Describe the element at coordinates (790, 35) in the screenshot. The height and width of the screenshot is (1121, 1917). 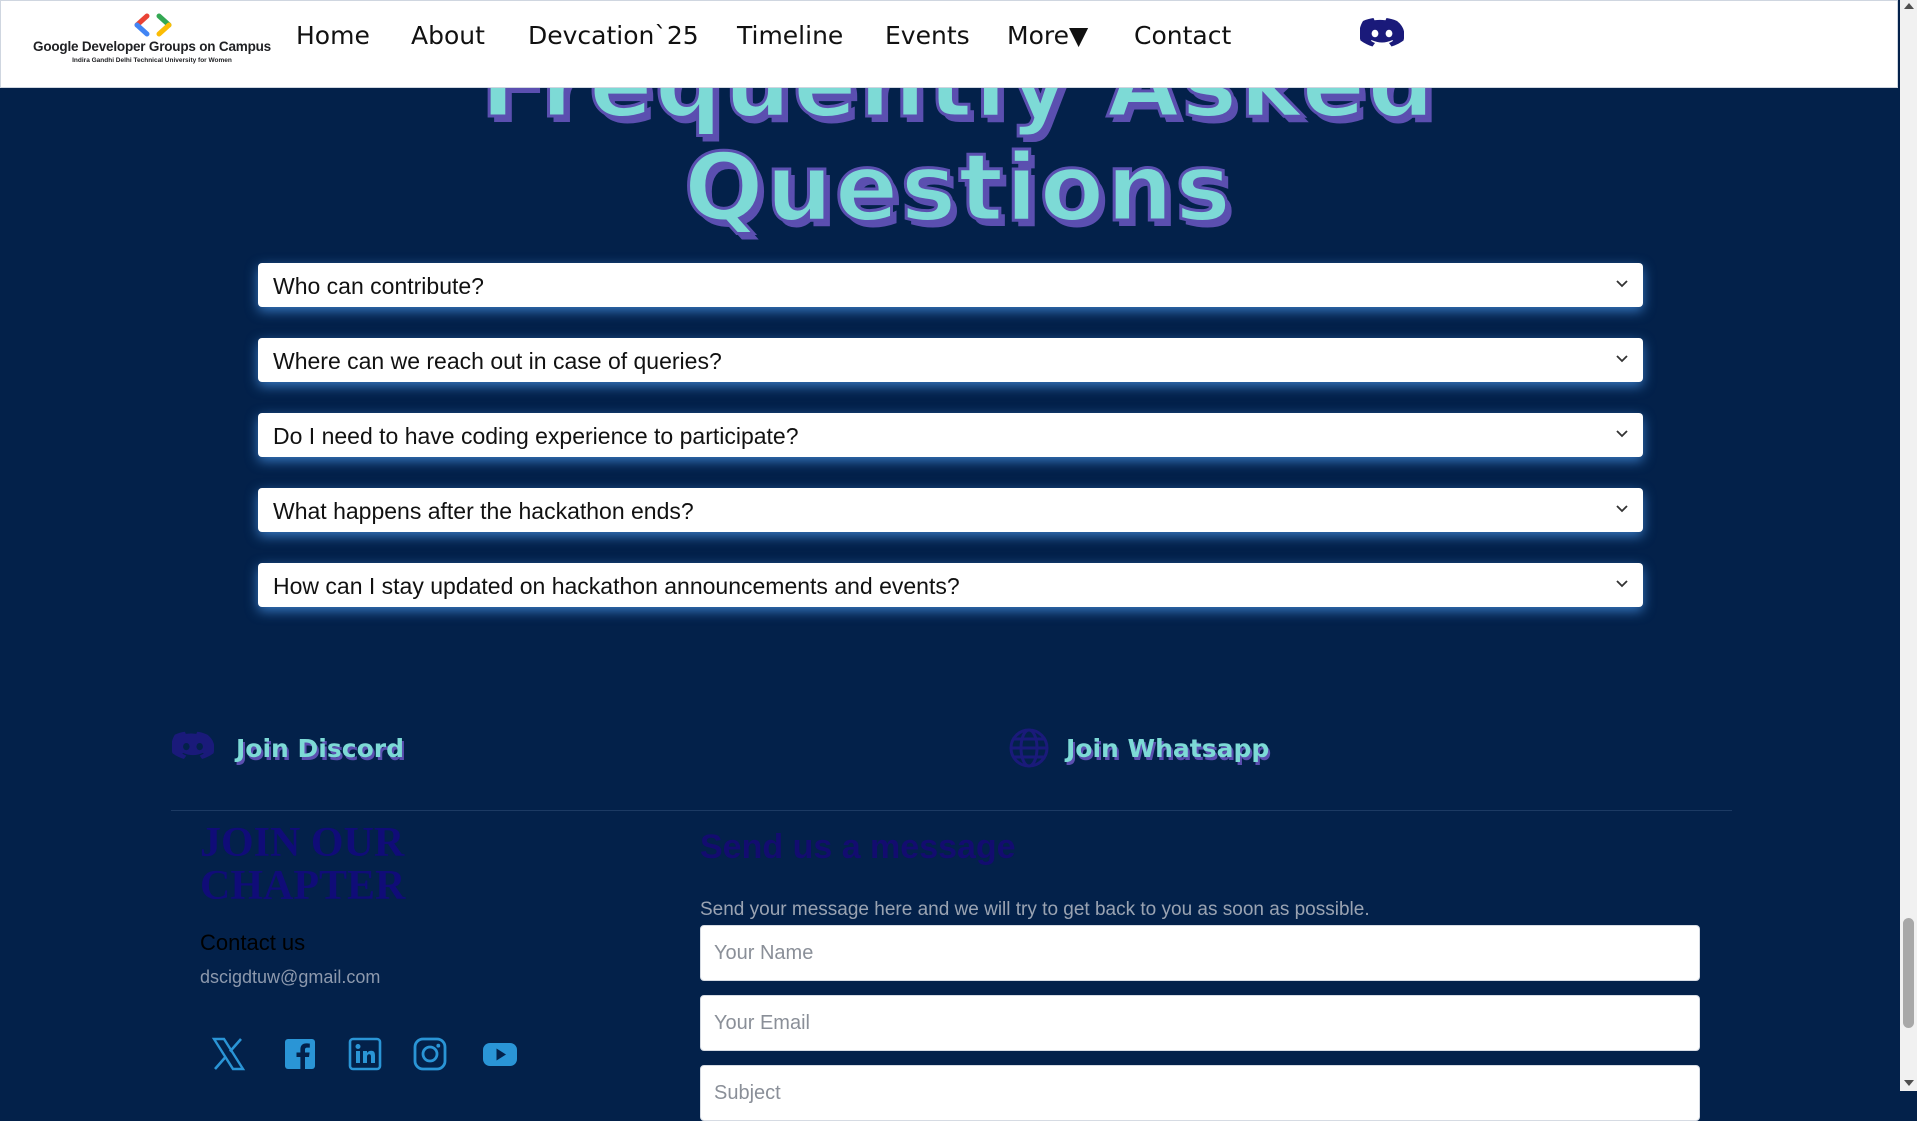
I see `nav-timeline: Timeline` at that location.